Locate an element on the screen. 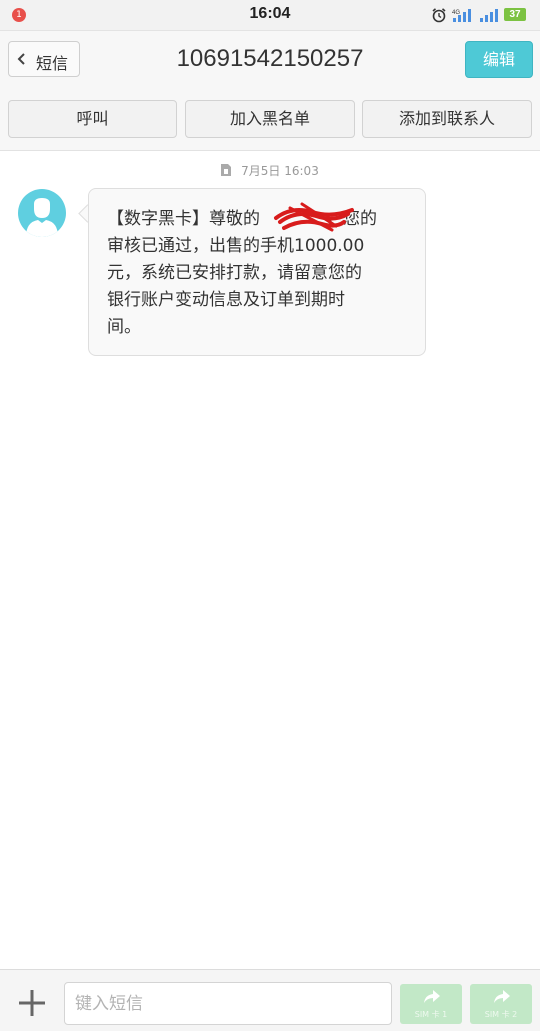 Image resolution: width=540 pixels, height=1031 pixels. edit-button: 编辑 is located at coordinates (499, 59).